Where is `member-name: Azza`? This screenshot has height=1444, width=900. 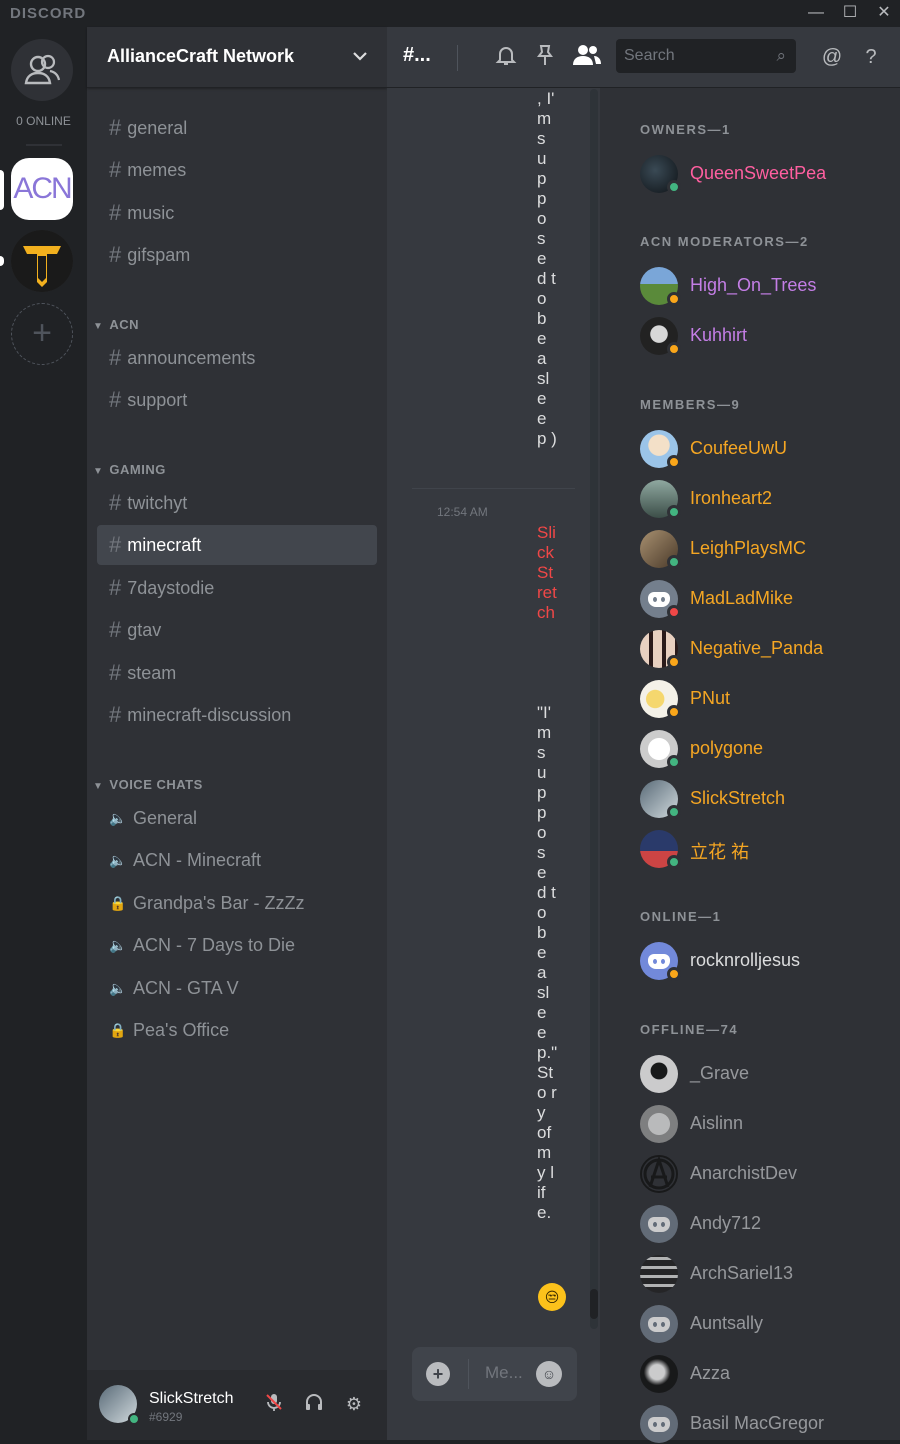
member-name: Azza is located at coordinates (710, 1373).